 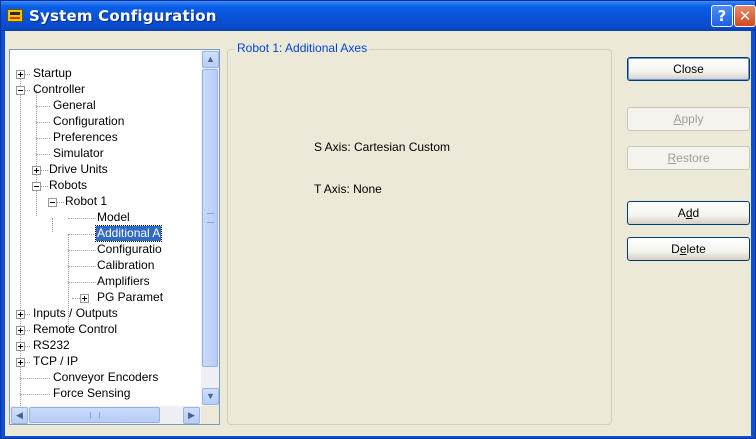 What do you see at coordinates (688, 249) in the screenshot?
I see `delete-button: Delete` at bounding box center [688, 249].